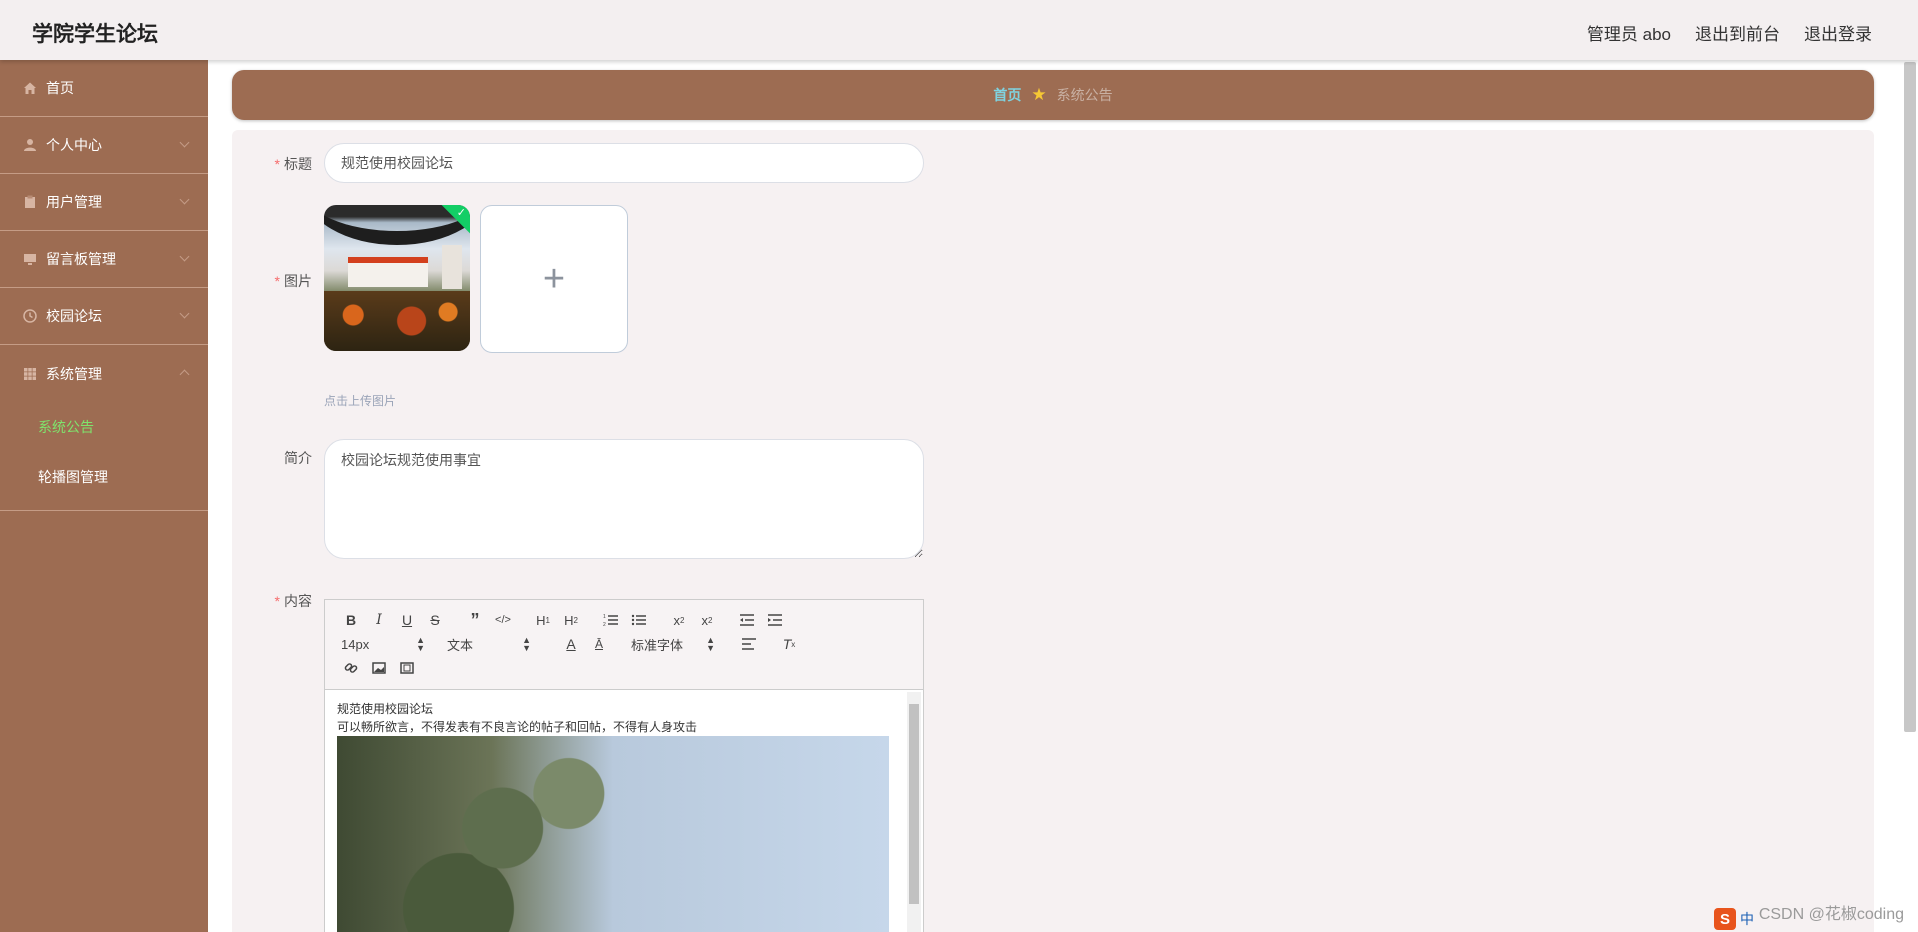  I want to click on site-title: 学院学生论坛, so click(95, 34).